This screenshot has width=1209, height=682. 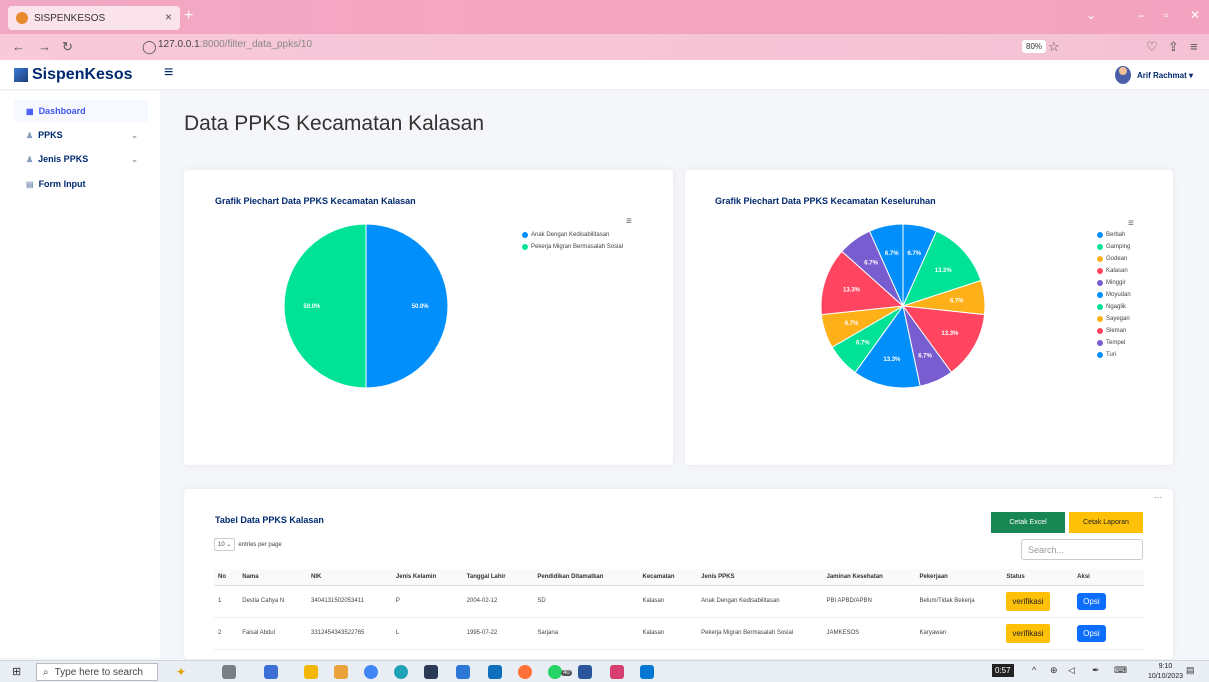 I want to click on legend-item: Moyudan, so click(x=1114, y=295).